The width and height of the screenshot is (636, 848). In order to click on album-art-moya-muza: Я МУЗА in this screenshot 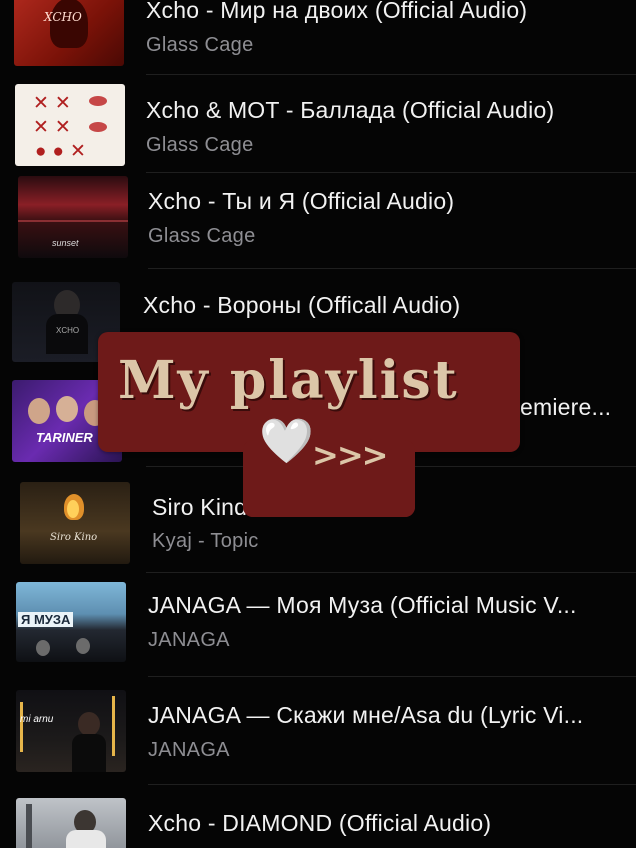, I will do `click(71, 622)`.